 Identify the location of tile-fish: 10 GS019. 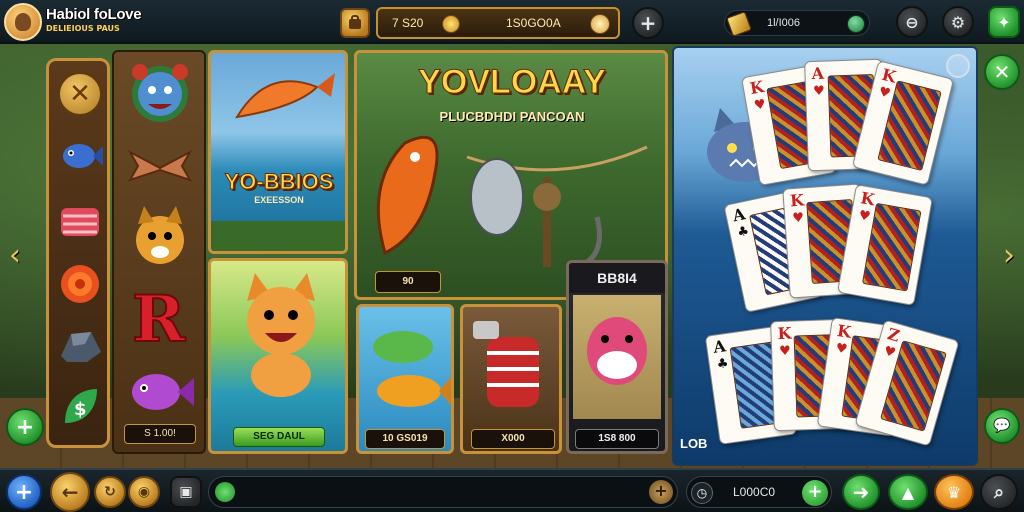
(405, 379).